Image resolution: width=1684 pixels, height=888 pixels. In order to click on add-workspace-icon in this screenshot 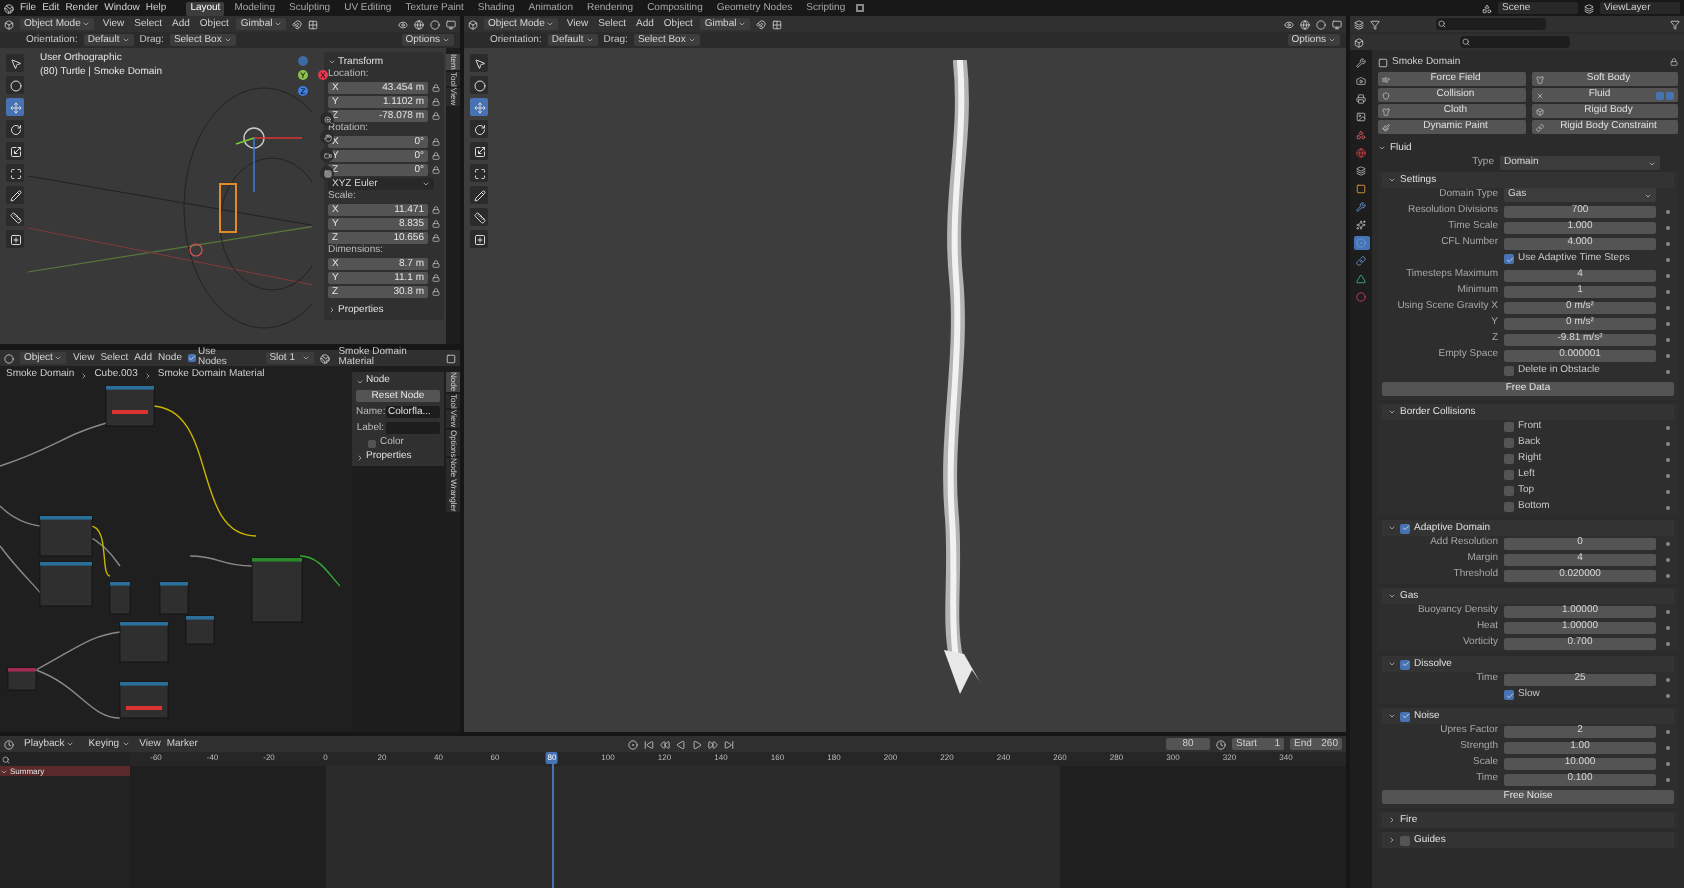, I will do `click(859, 8)`.